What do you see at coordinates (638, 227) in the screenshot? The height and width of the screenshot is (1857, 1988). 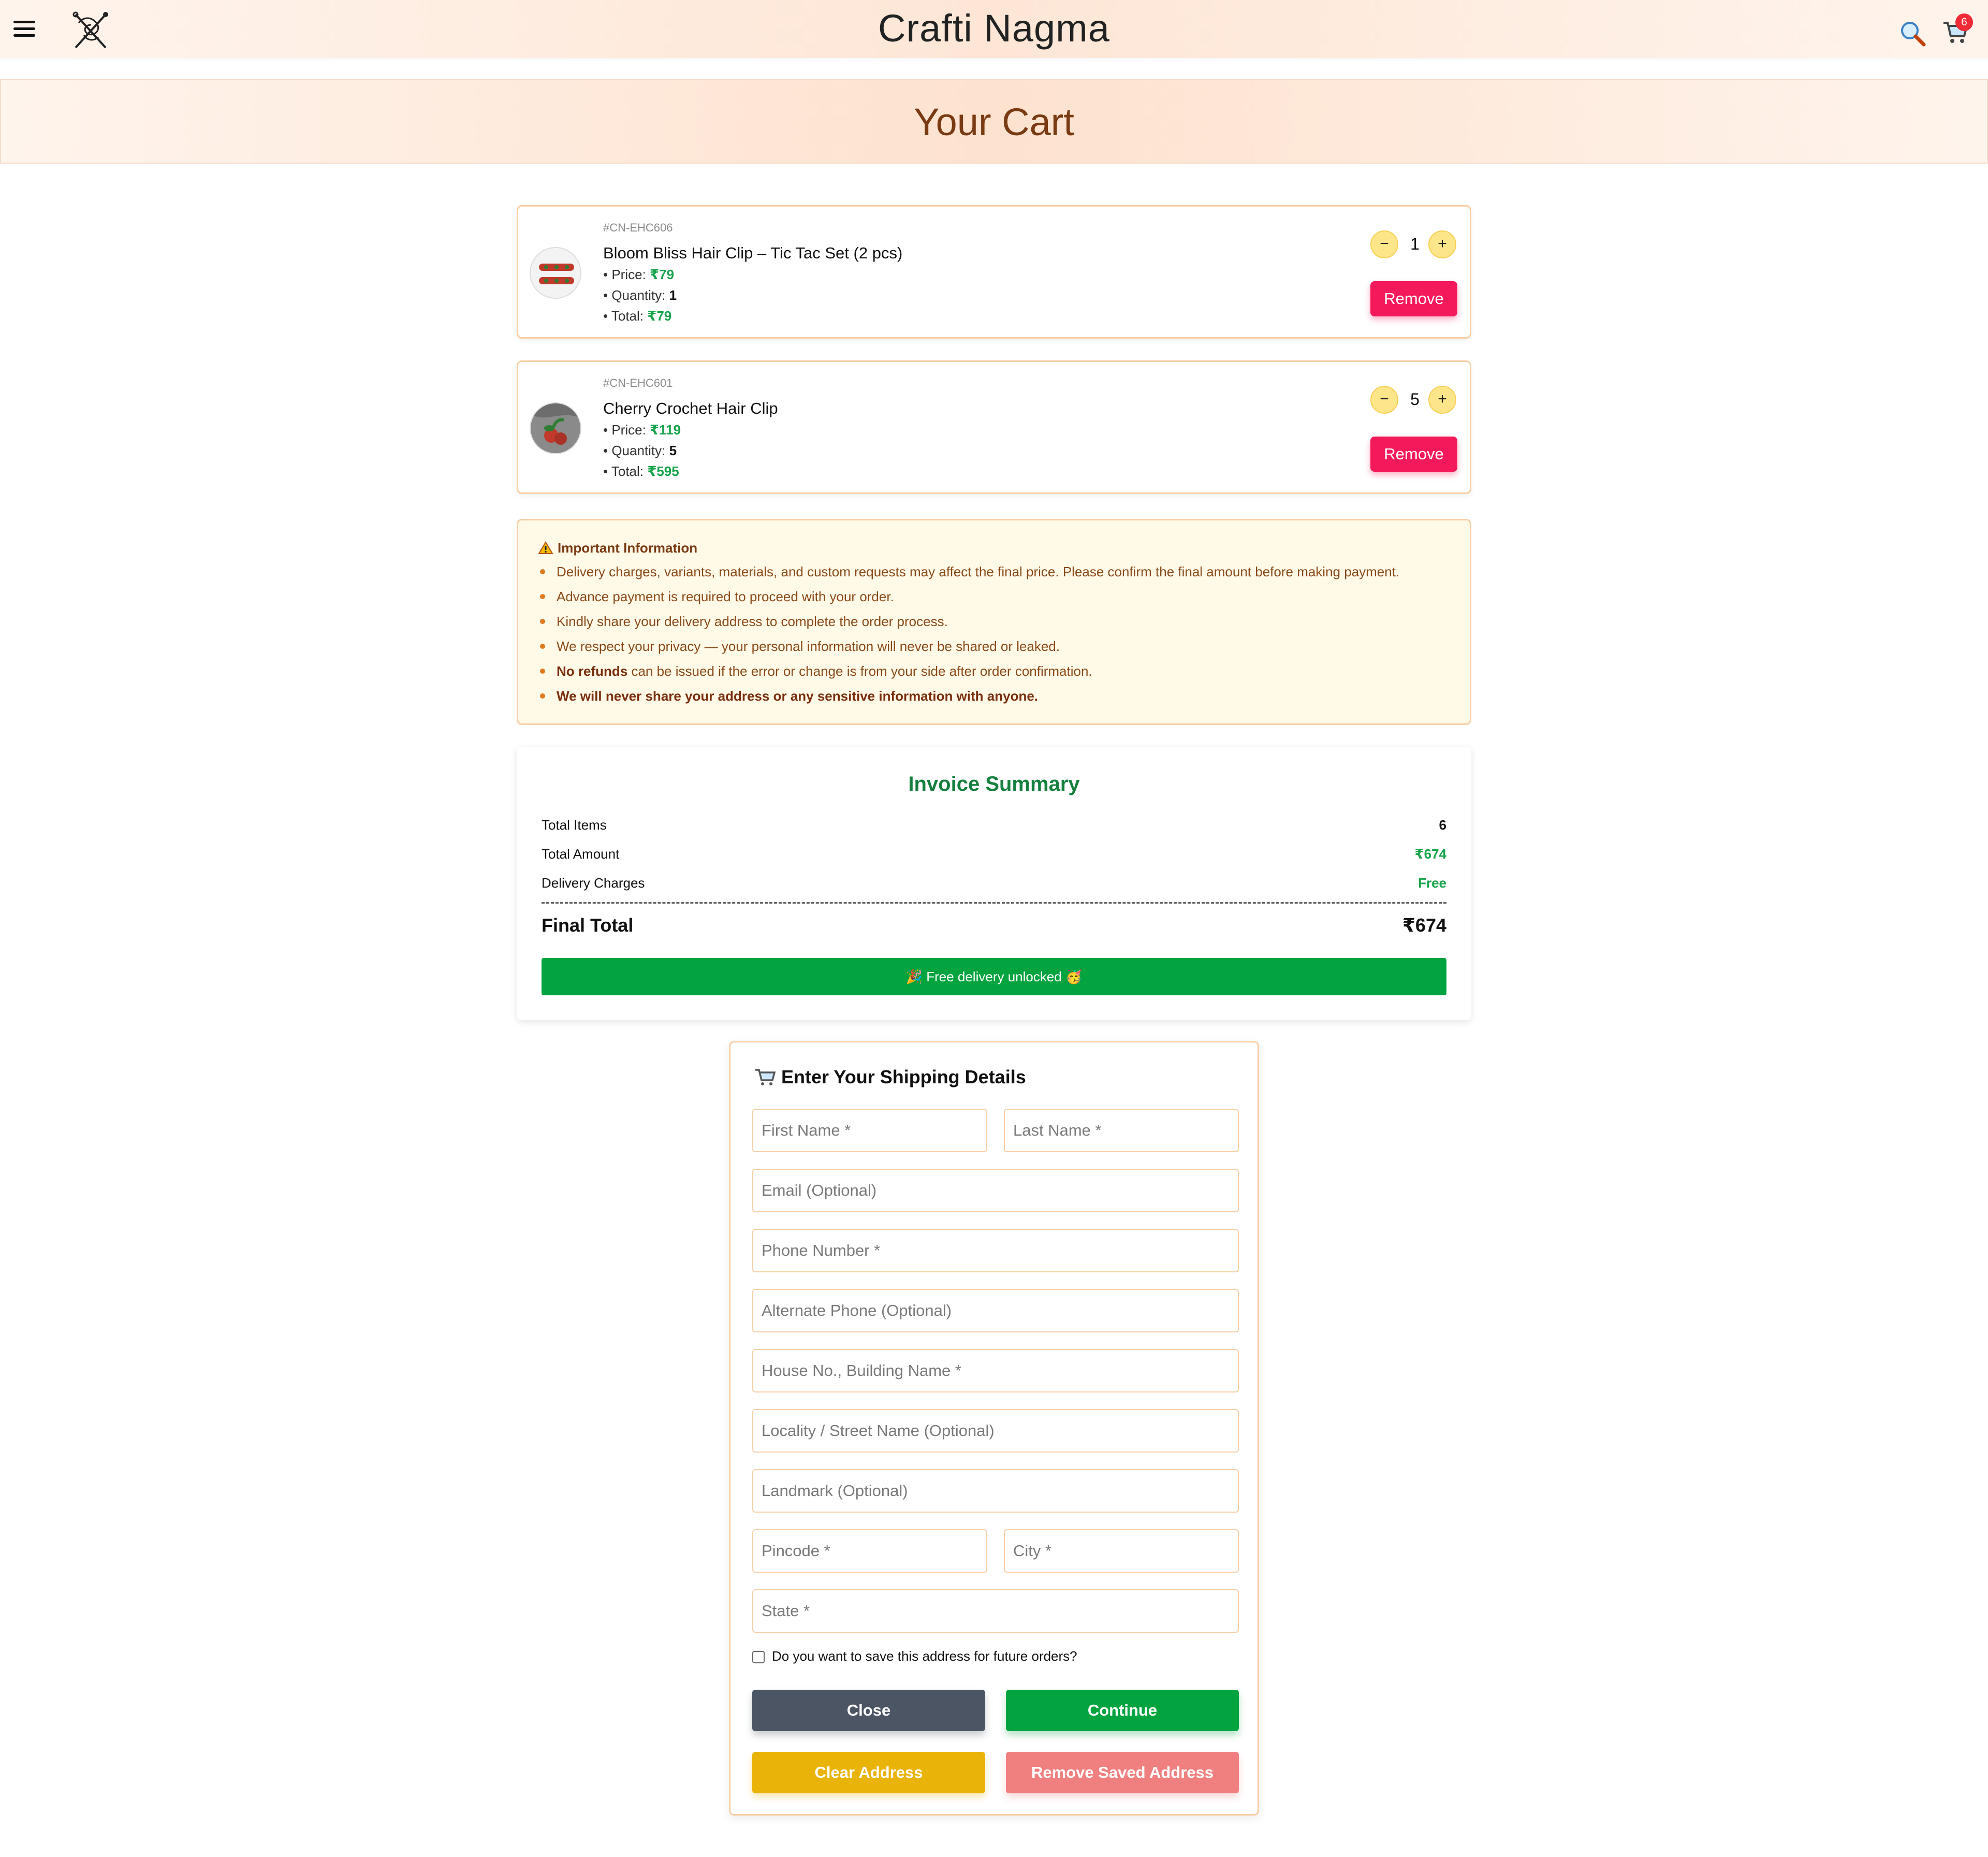 I see `product-sku: #CN-EHC606` at bounding box center [638, 227].